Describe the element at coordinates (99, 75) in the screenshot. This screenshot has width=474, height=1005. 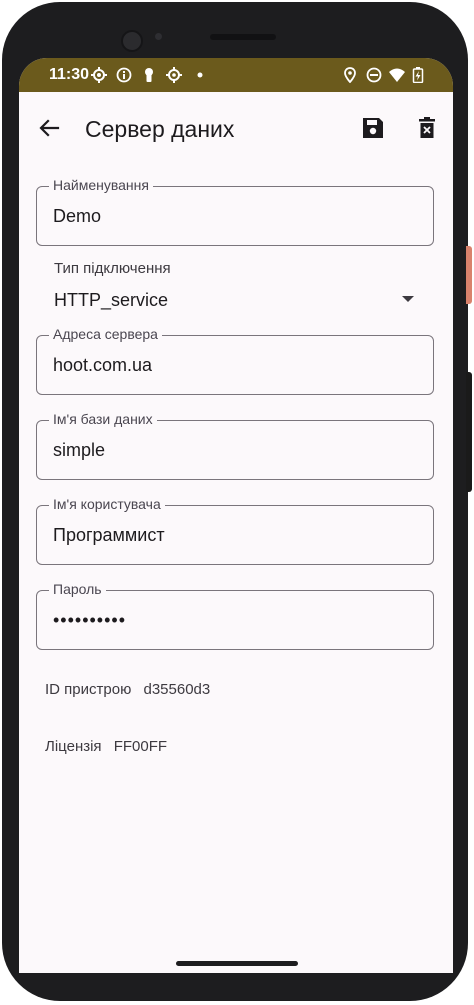
I see `settings-icon` at that location.